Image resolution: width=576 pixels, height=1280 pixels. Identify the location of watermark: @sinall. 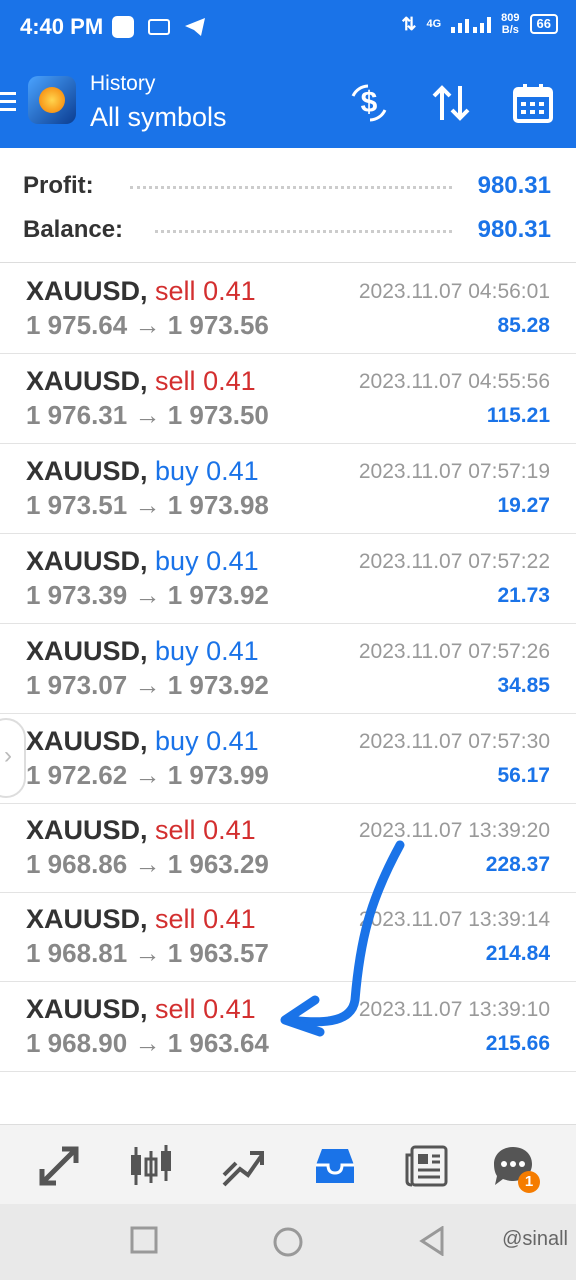
(535, 1239).